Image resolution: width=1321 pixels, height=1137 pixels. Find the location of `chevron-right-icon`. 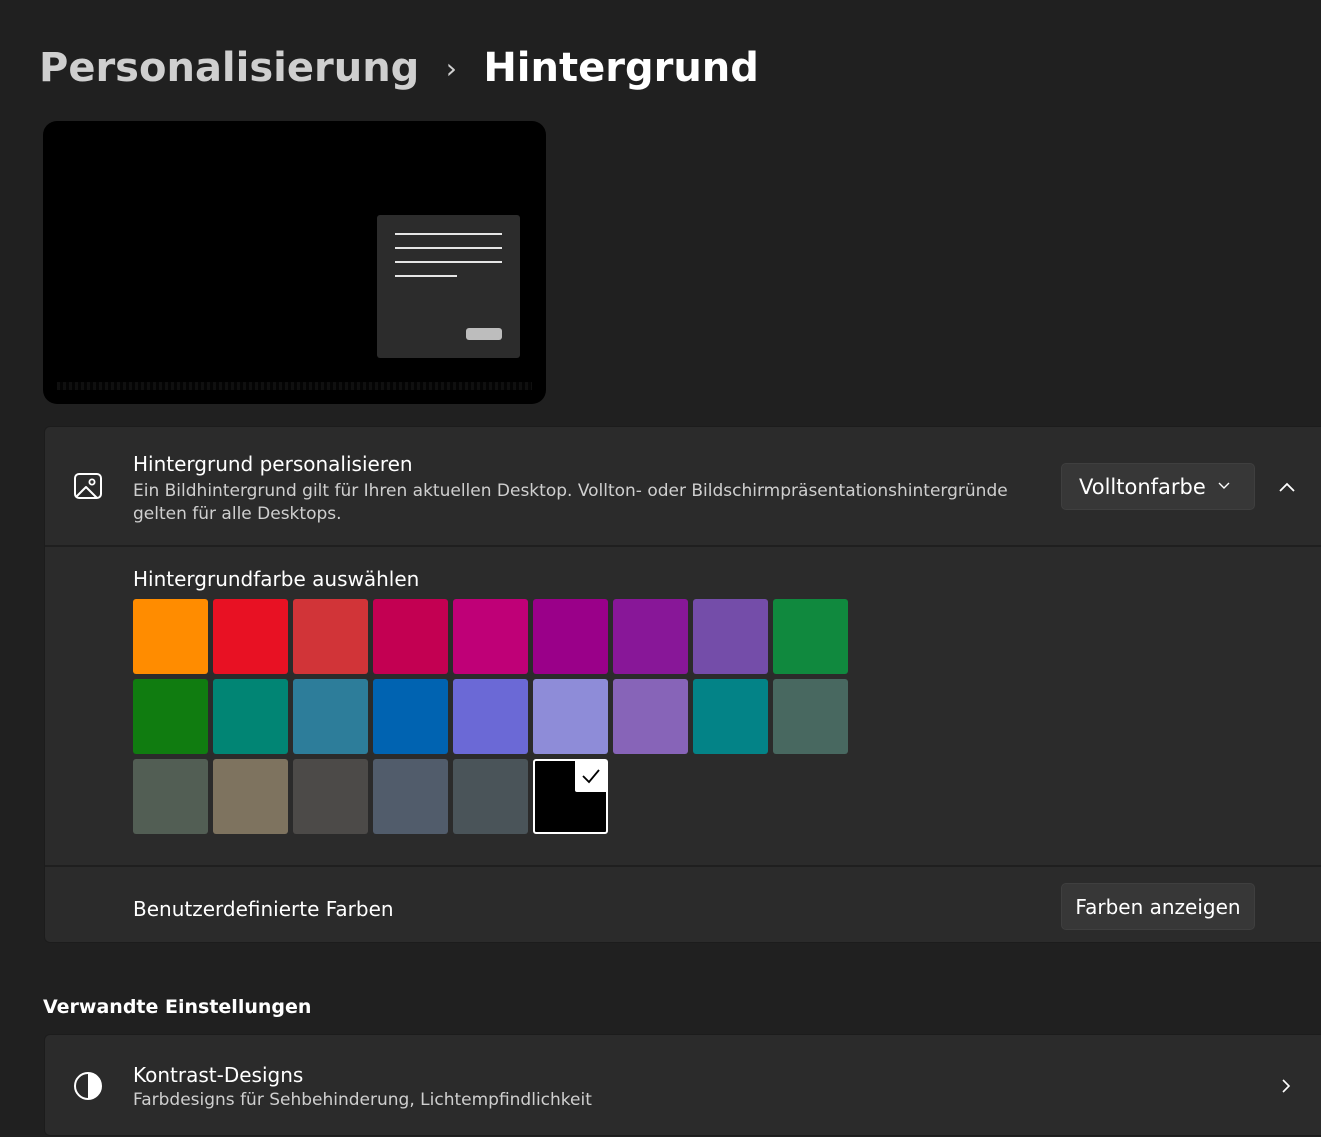

chevron-right-icon is located at coordinates (1286, 1086).